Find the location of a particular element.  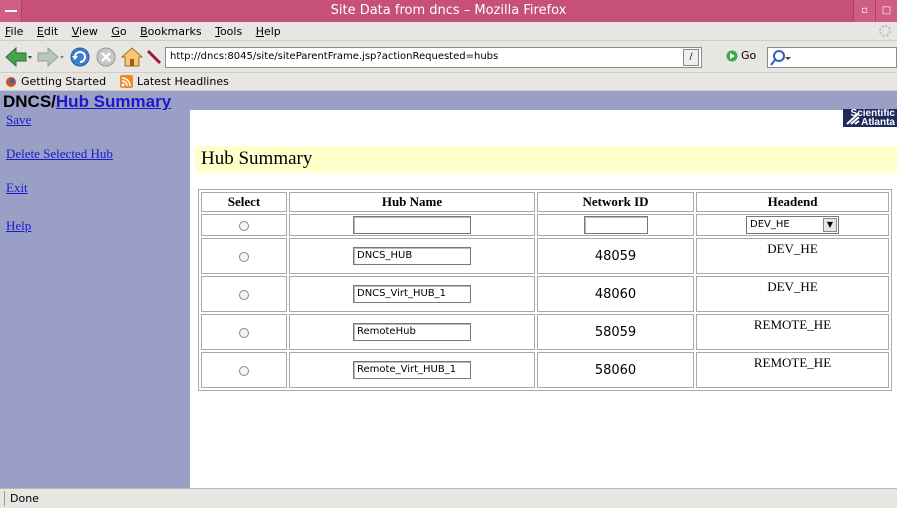

stop-icon is located at coordinates (106, 57).